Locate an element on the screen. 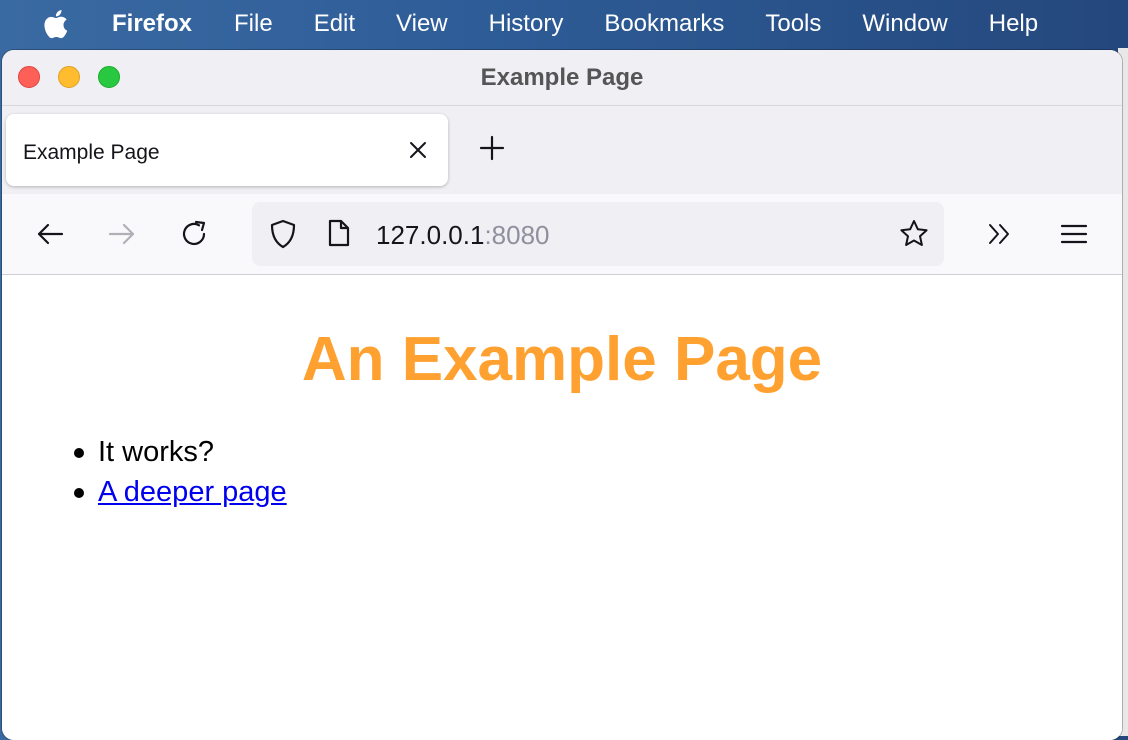 This screenshot has height=740, width=1128. menu-view: View is located at coordinates (422, 24).